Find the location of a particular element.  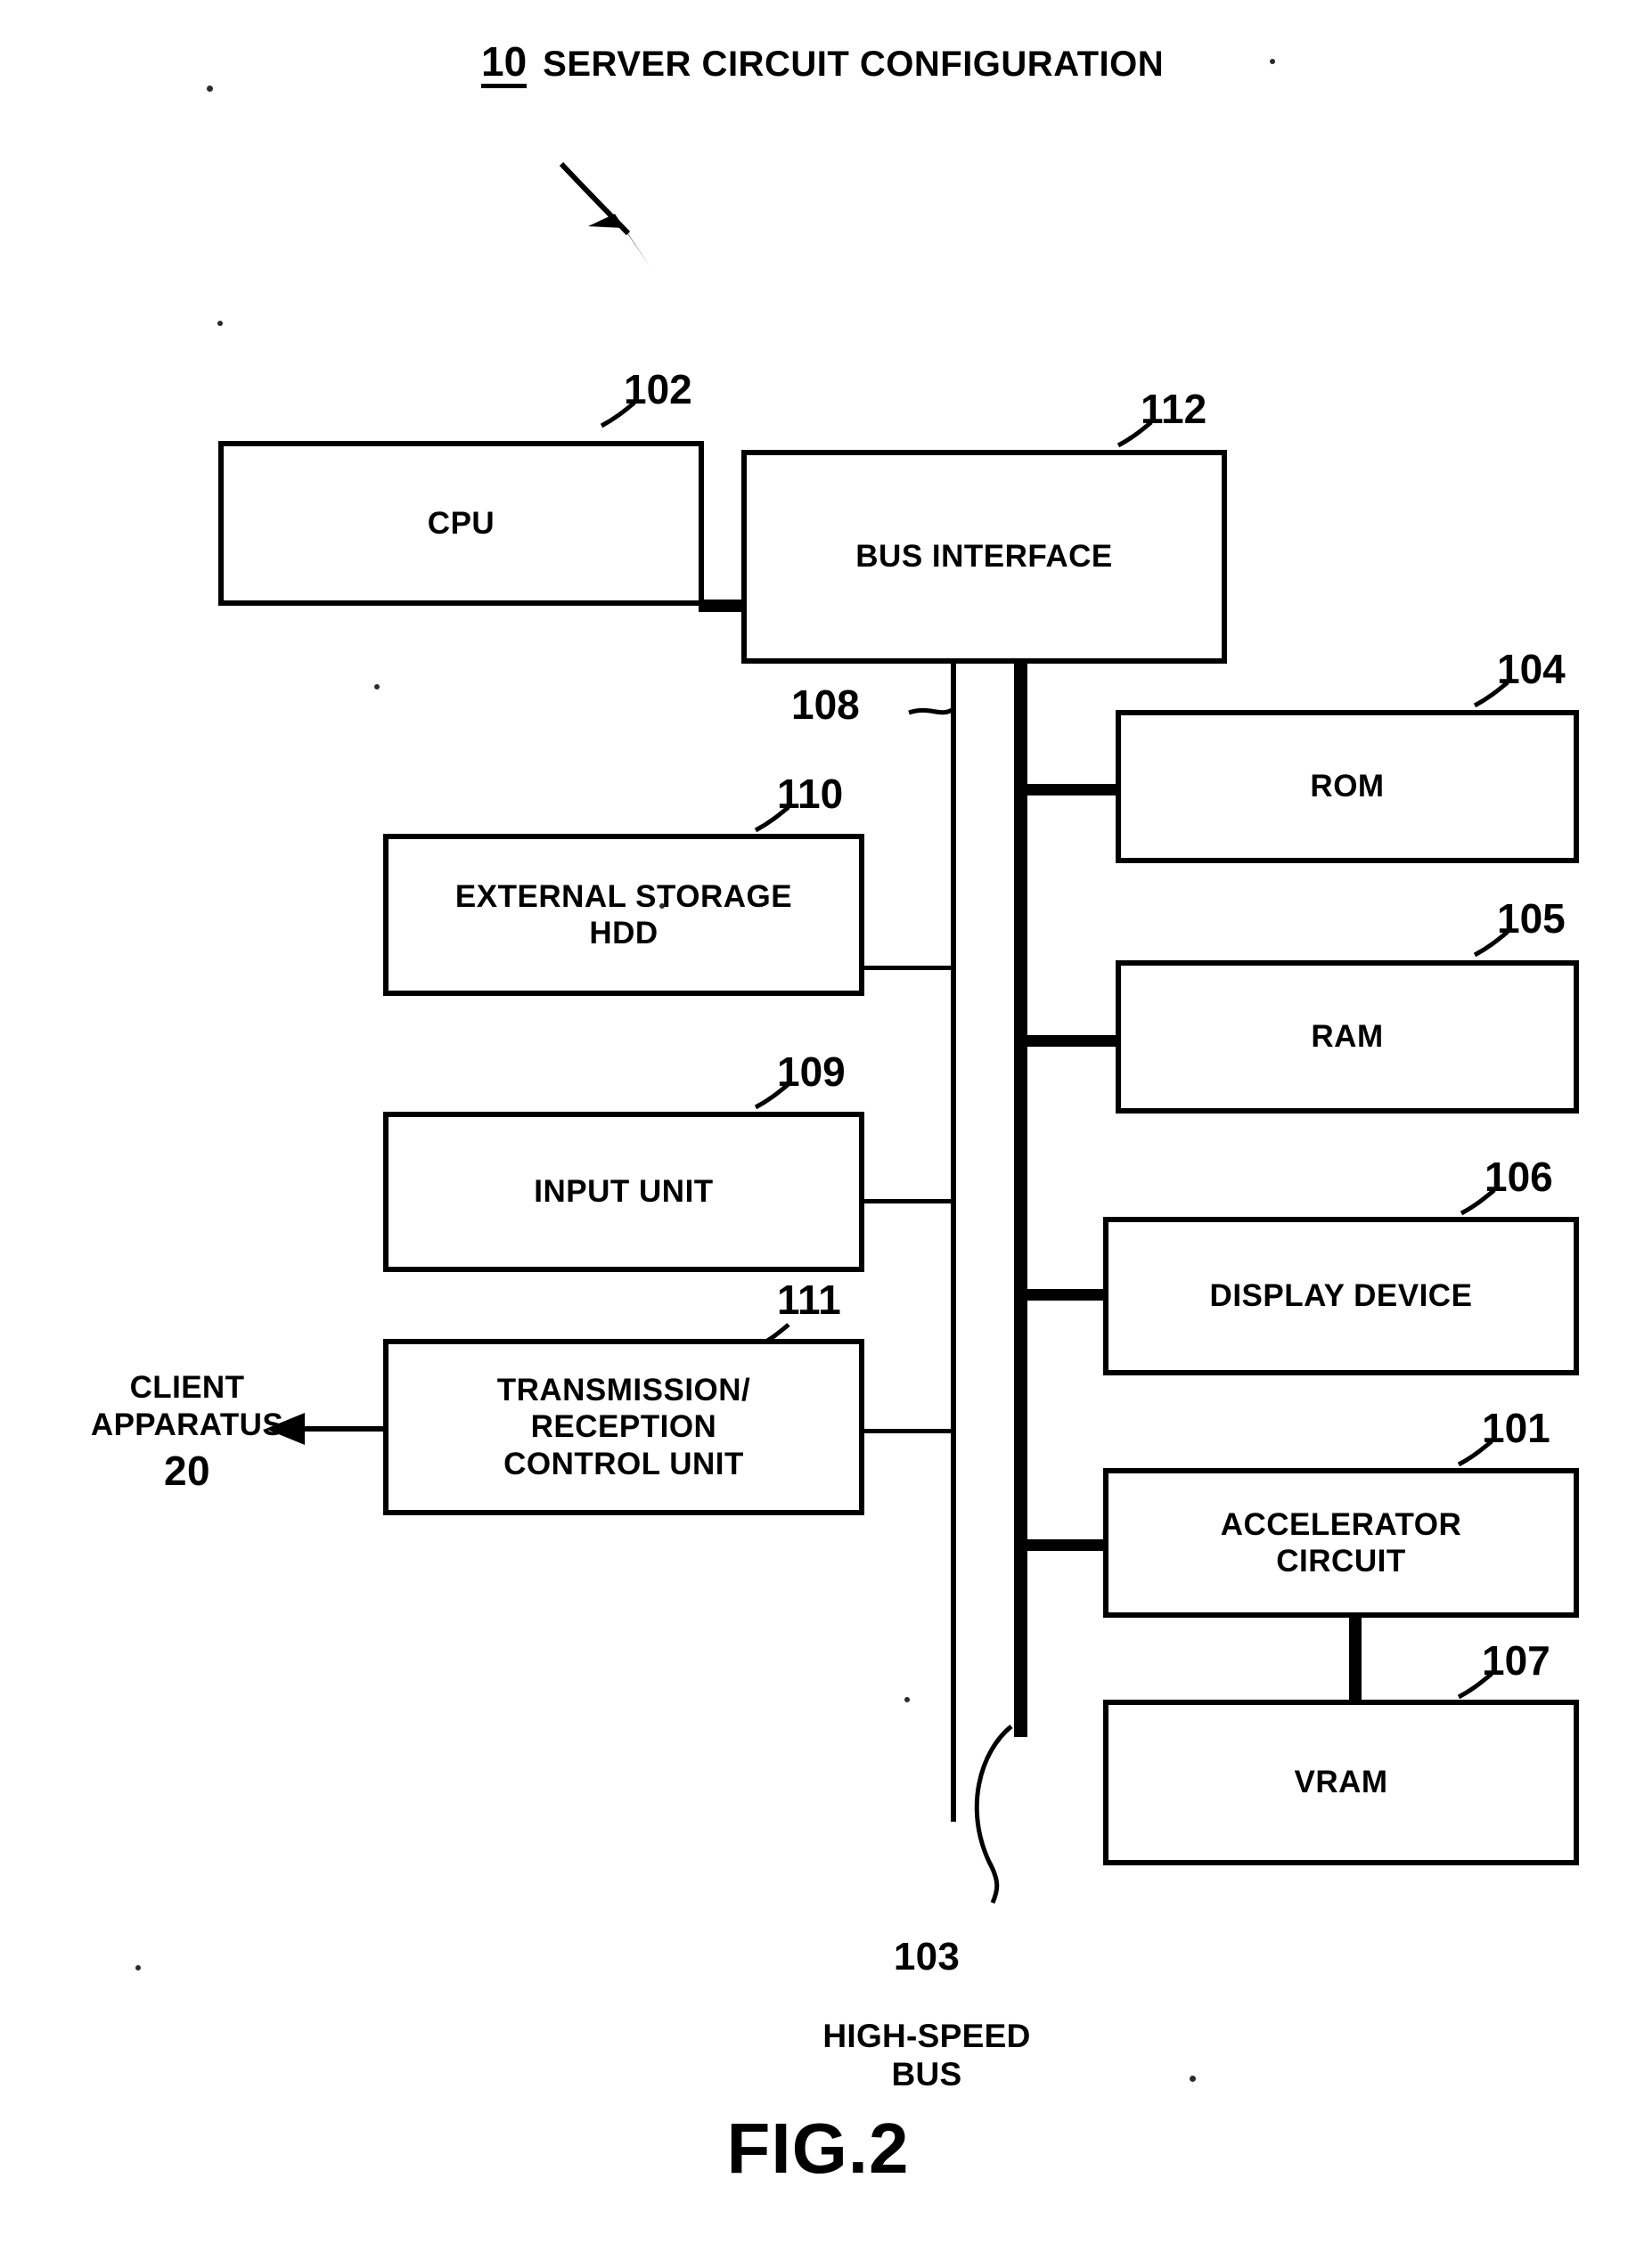

block-cpu: CPU is located at coordinates (461, 523).